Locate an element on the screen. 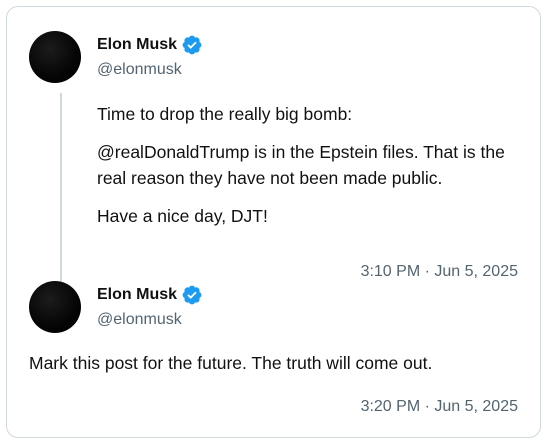 Image resolution: width=549 pixels, height=446 pixels. tweet-paragraph: Time to drop the really big bomb: is located at coordinates (225, 114).